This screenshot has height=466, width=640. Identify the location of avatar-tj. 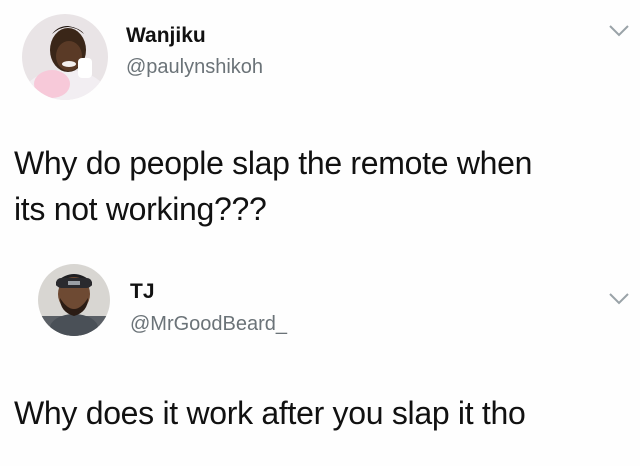
(74, 300).